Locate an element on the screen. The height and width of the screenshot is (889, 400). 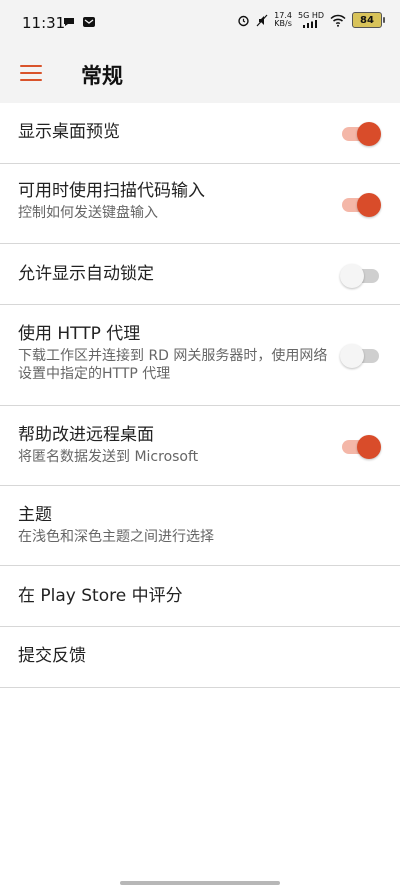
setting-title: 在 Play Store 中评分 is located at coordinates (100, 596).